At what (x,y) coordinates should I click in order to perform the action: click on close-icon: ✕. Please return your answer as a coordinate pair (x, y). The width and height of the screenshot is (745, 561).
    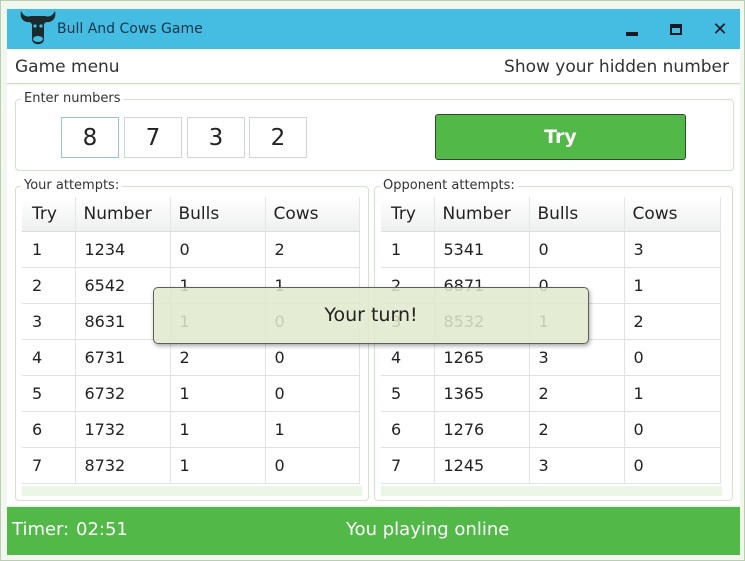
    Looking at the image, I should click on (720, 29).